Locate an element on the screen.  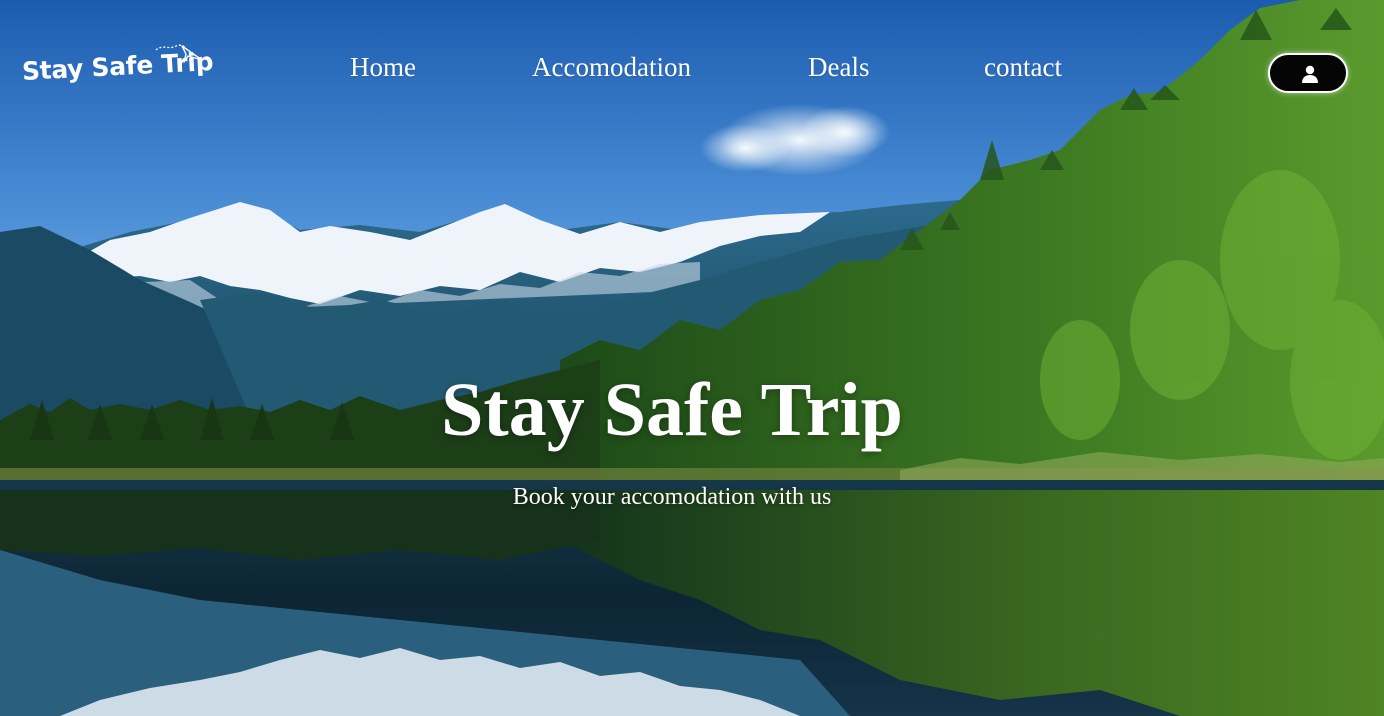
nav-link-home: Home is located at coordinates (383, 67).